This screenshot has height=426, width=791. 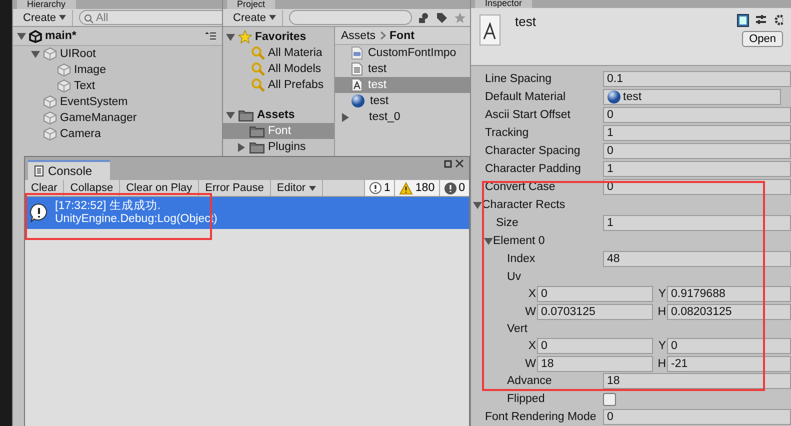 What do you see at coordinates (108, 206) in the screenshot?
I see `log-line: [17:32:52] 生成成功.` at bounding box center [108, 206].